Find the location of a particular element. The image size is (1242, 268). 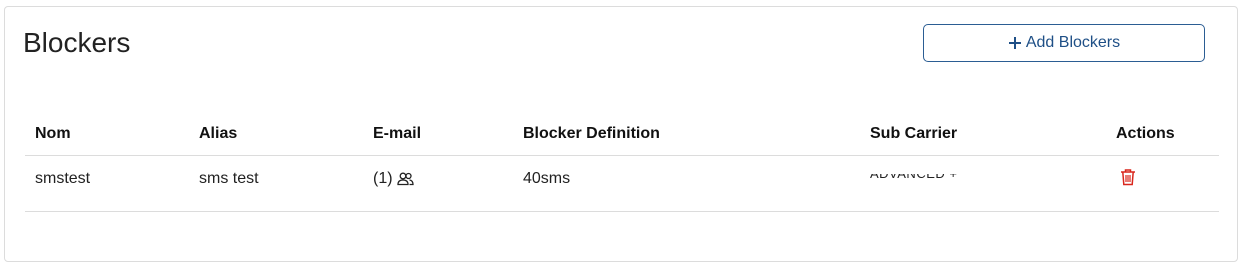

cell-sub-carrier: ADVANCED + is located at coordinates (983, 183).